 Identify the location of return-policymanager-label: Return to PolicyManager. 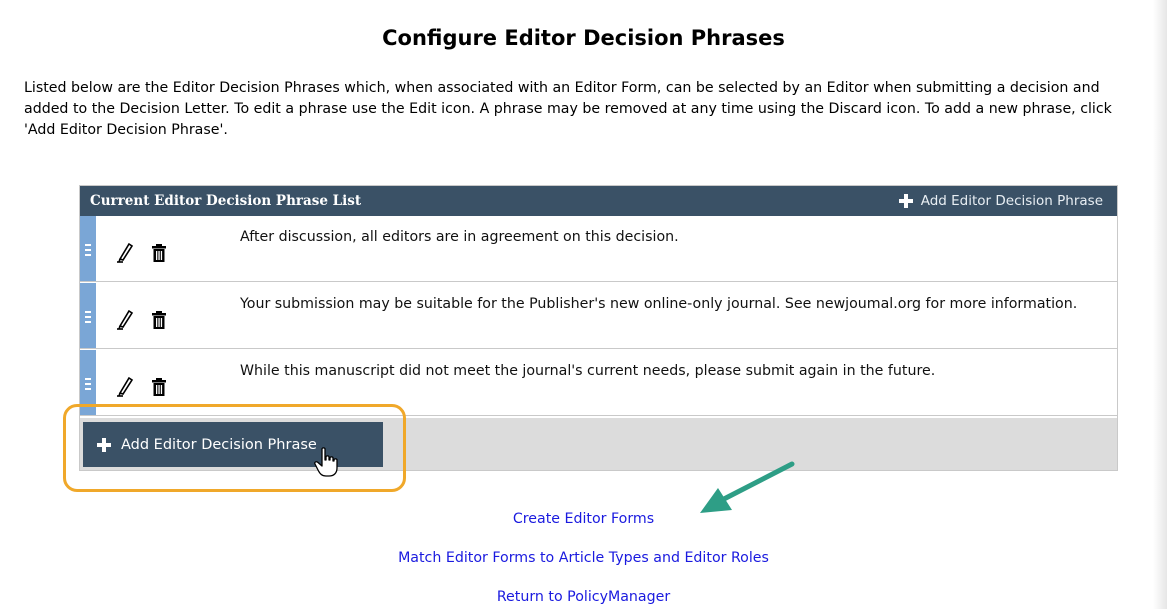
(583, 597).